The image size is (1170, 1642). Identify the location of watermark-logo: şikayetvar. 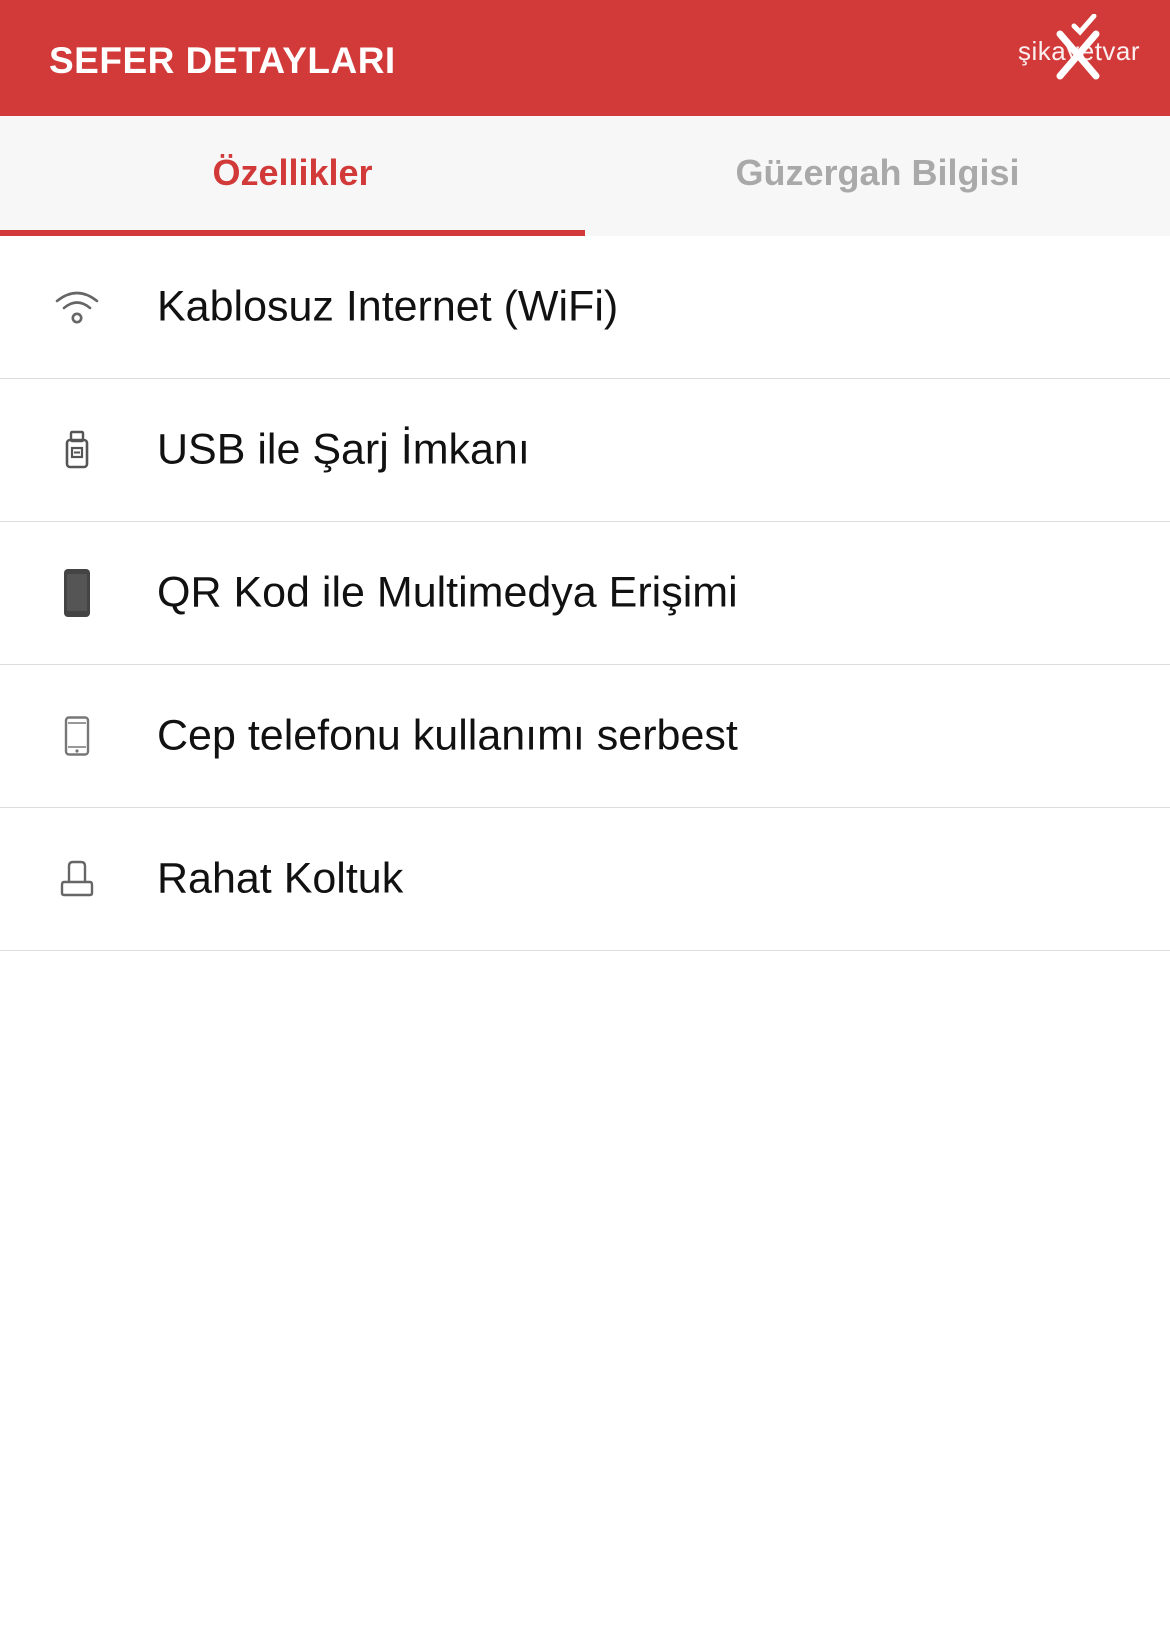
(1088, 45).